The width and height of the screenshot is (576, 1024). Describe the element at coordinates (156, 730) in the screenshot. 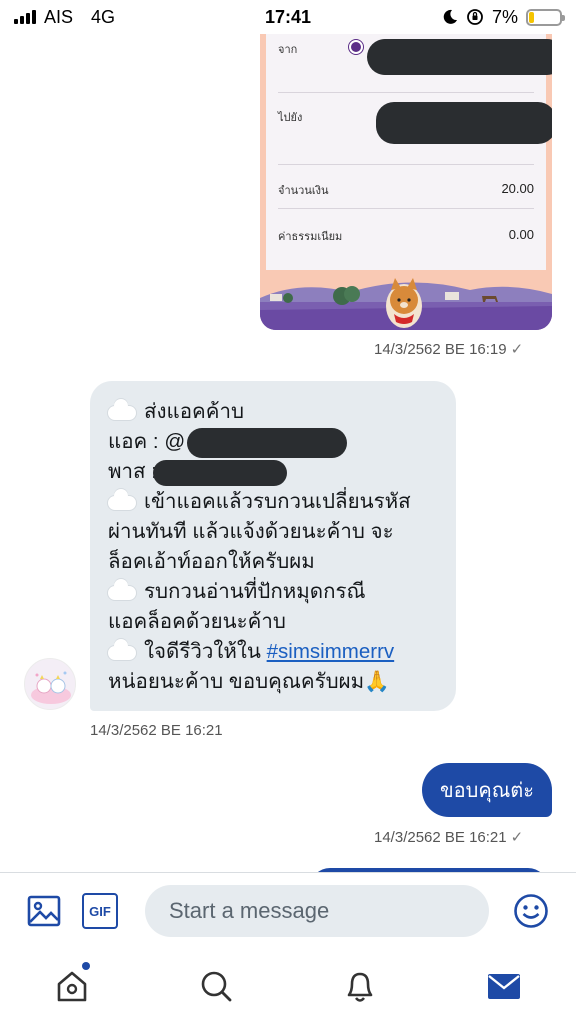

I see `incoming-timestamp: 14/3/2562 BE 16:21` at that location.